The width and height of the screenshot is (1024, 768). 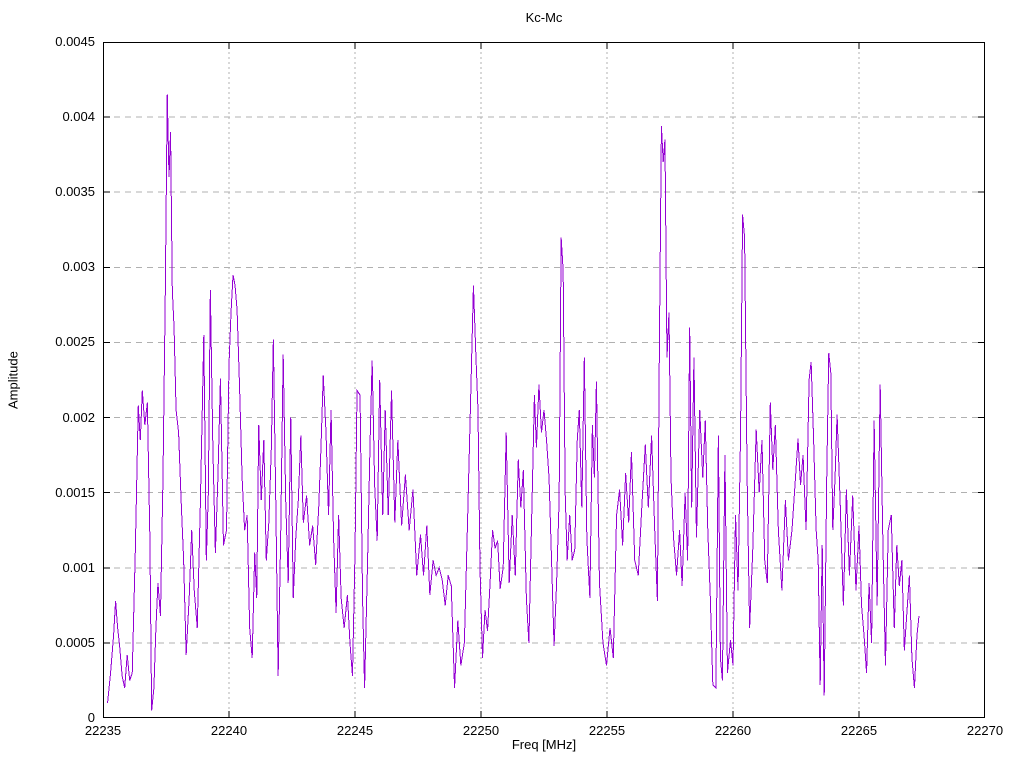 What do you see at coordinates (78, 267) in the screenshot?
I see `y-tick-label: 0.003` at bounding box center [78, 267].